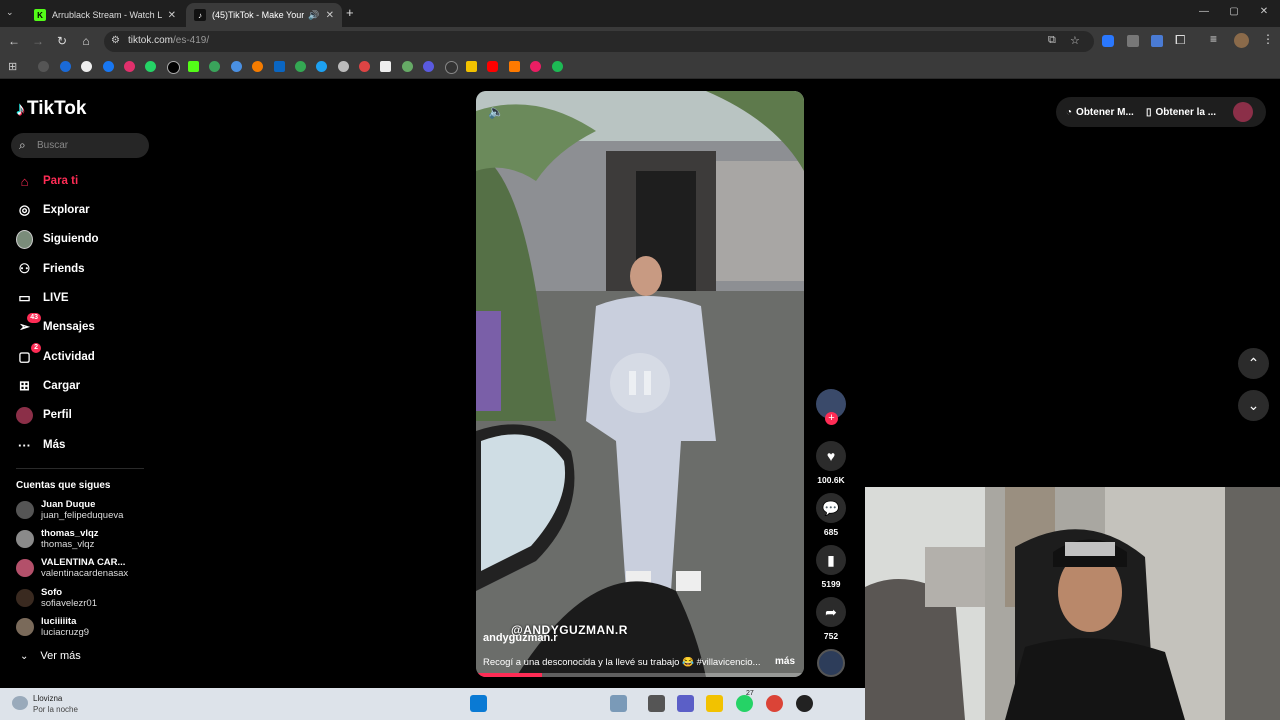 Image resolution: width=1280 pixels, height=720 pixels. What do you see at coordinates (831, 560) in the screenshot?
I see `save-button: ▮` at bounding box center [831, 560].